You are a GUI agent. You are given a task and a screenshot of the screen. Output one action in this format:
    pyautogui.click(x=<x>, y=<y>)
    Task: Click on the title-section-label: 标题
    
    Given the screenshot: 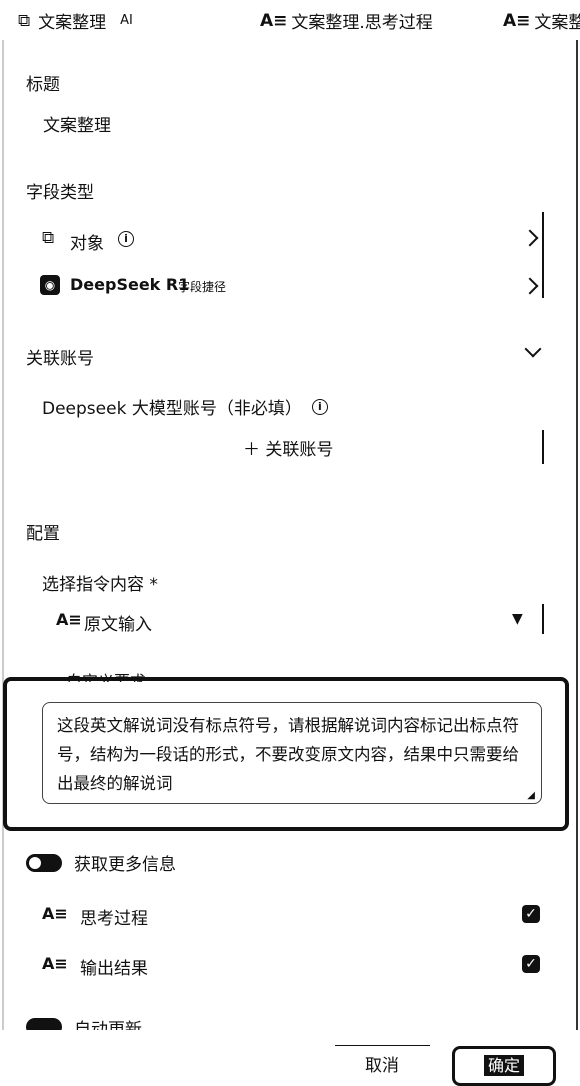 What is the action you would take?
    pyautogui.click(x=43, y=85)
    